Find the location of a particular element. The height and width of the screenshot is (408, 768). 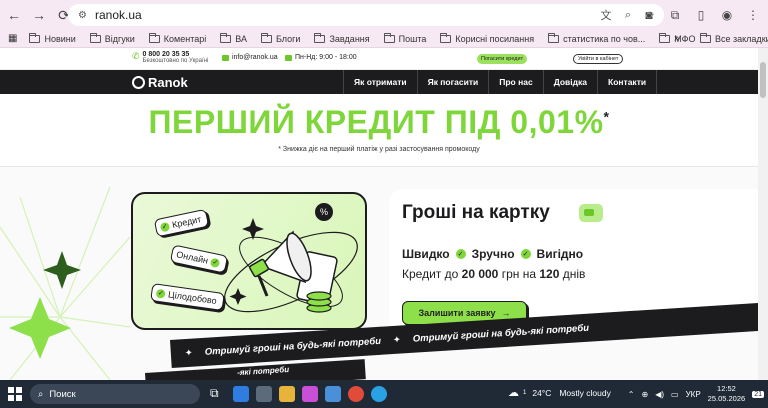

sidebar-icon: ▯ is located at coordinates (701, 15).